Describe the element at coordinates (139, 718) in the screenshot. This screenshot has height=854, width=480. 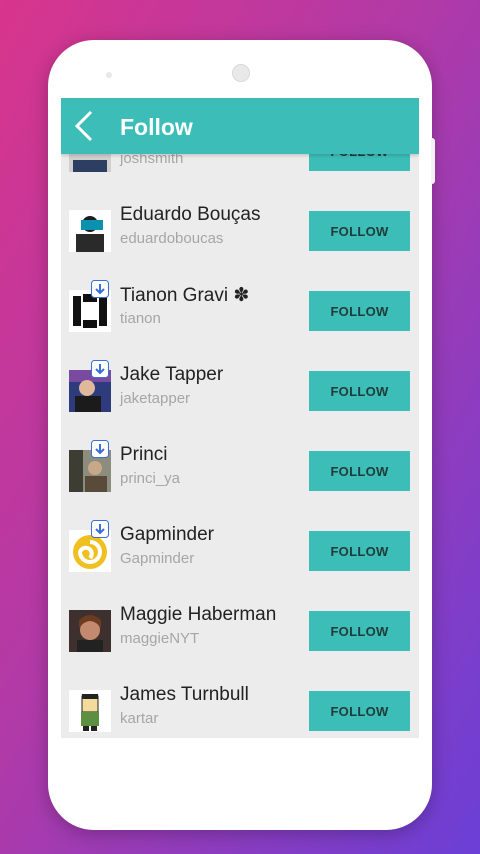
I see `user-handle: kartar` at that location.